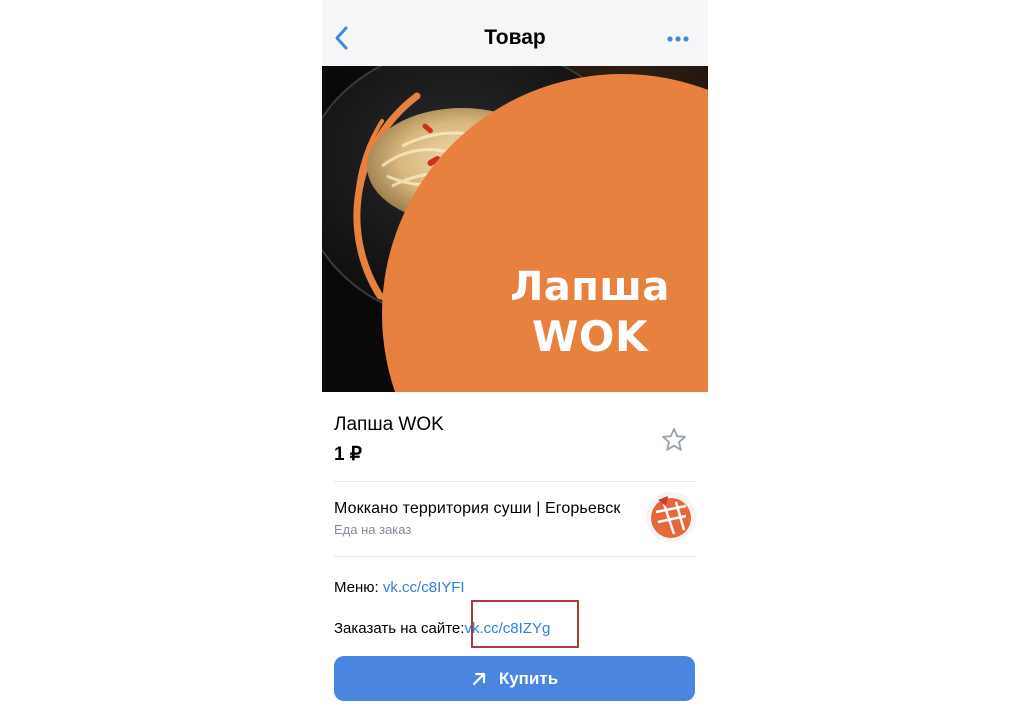 The width and height of the screenshot is (1024, 714). Describe the element at coordinates (424, 587) in the screenshot. I see `menu-link: vk.cc/c8IYFI` at that location.